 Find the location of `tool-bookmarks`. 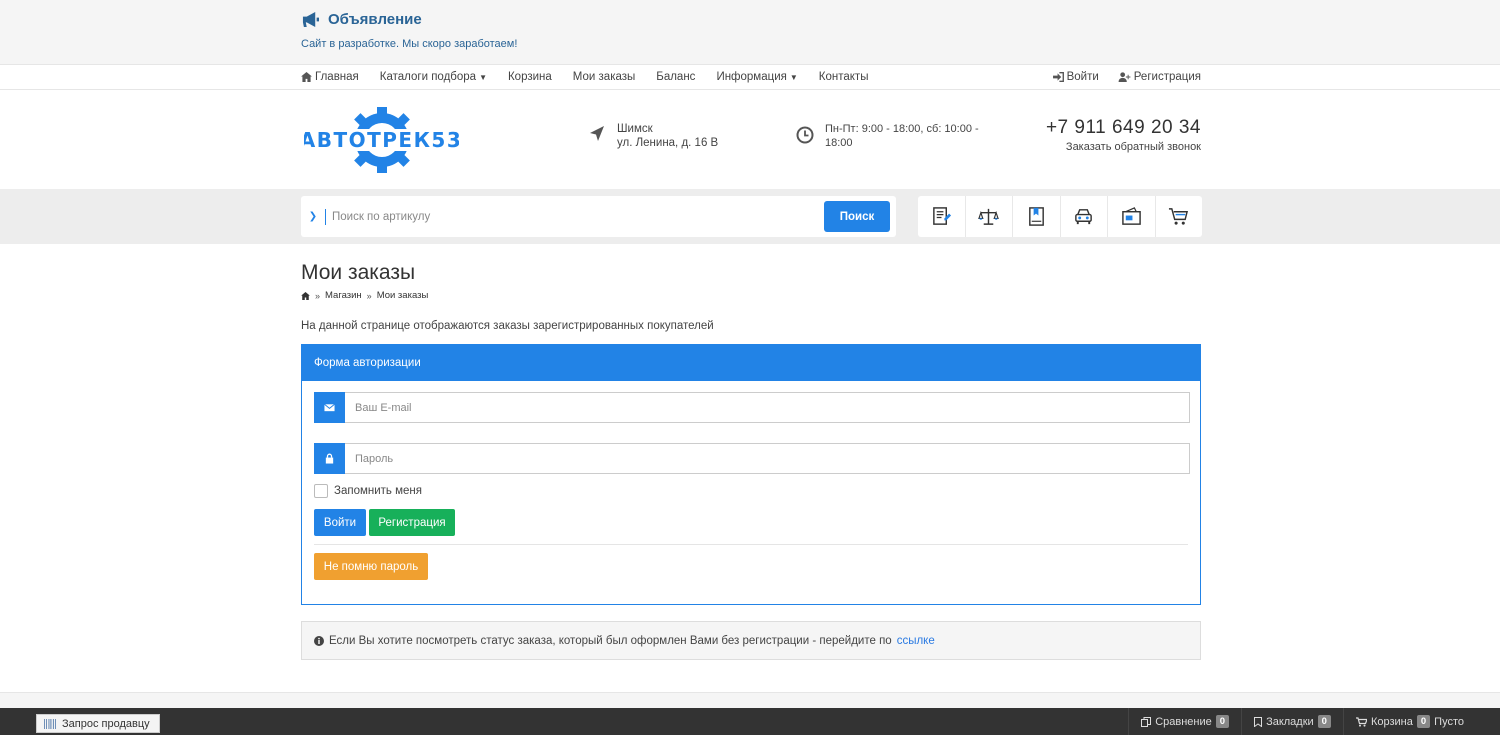

tool-bookmarks is located at coordinates (1037, 216).